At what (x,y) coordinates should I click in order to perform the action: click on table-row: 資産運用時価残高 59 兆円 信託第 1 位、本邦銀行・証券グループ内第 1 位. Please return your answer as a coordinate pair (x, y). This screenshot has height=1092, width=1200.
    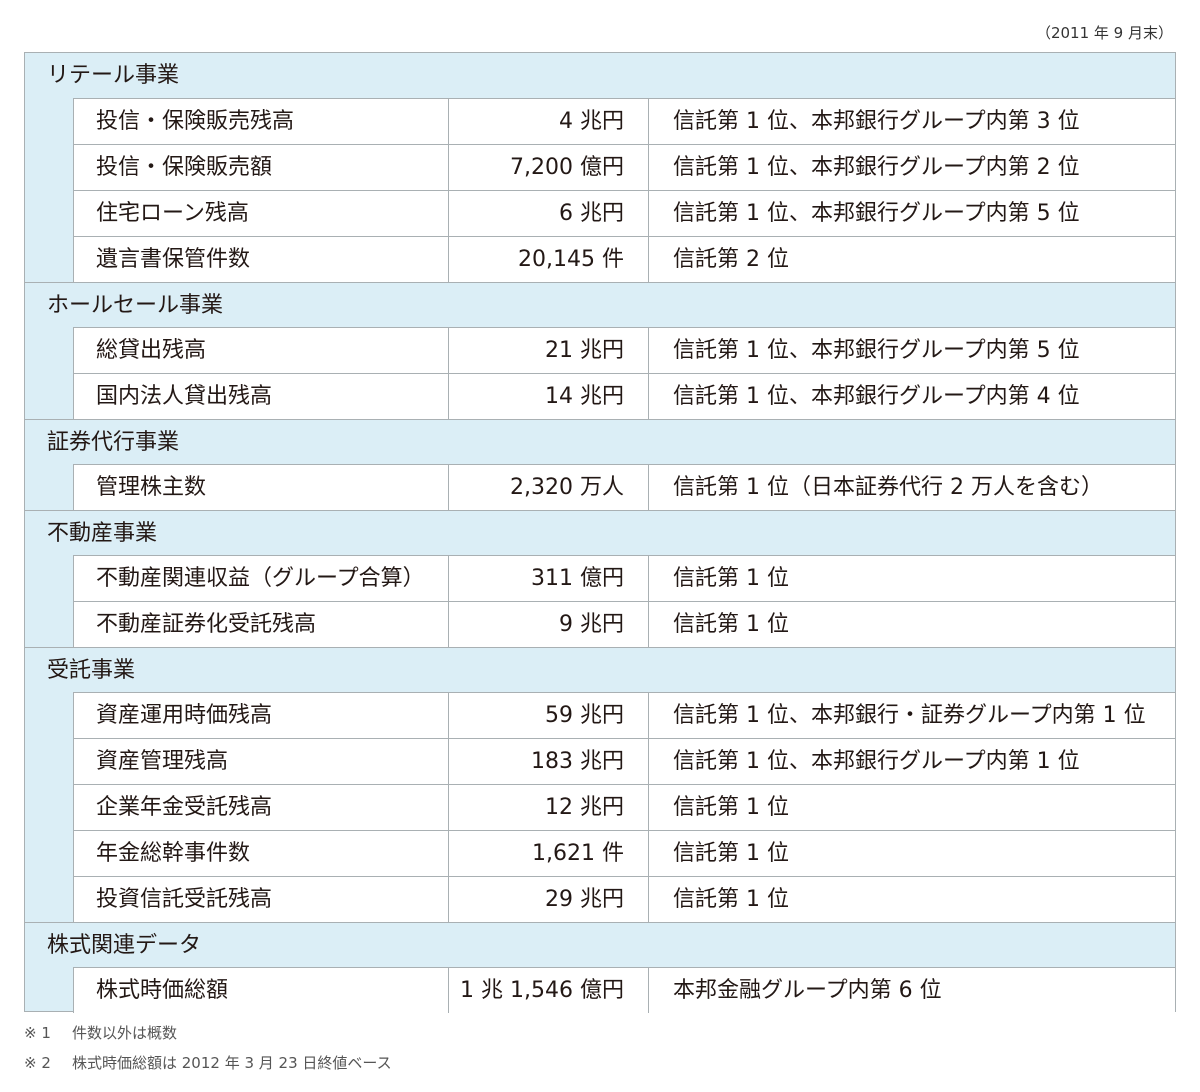
    Looking at the image, I should click on (624, 715).